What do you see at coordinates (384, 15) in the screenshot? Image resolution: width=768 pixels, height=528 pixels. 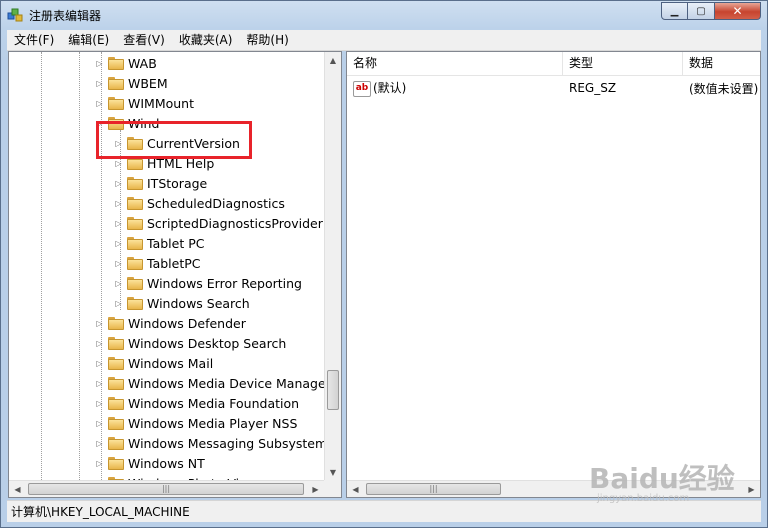 I see `title-bar: 注册表编辑器 ▁ ▢ ✕` at bounding box center [384, 15].